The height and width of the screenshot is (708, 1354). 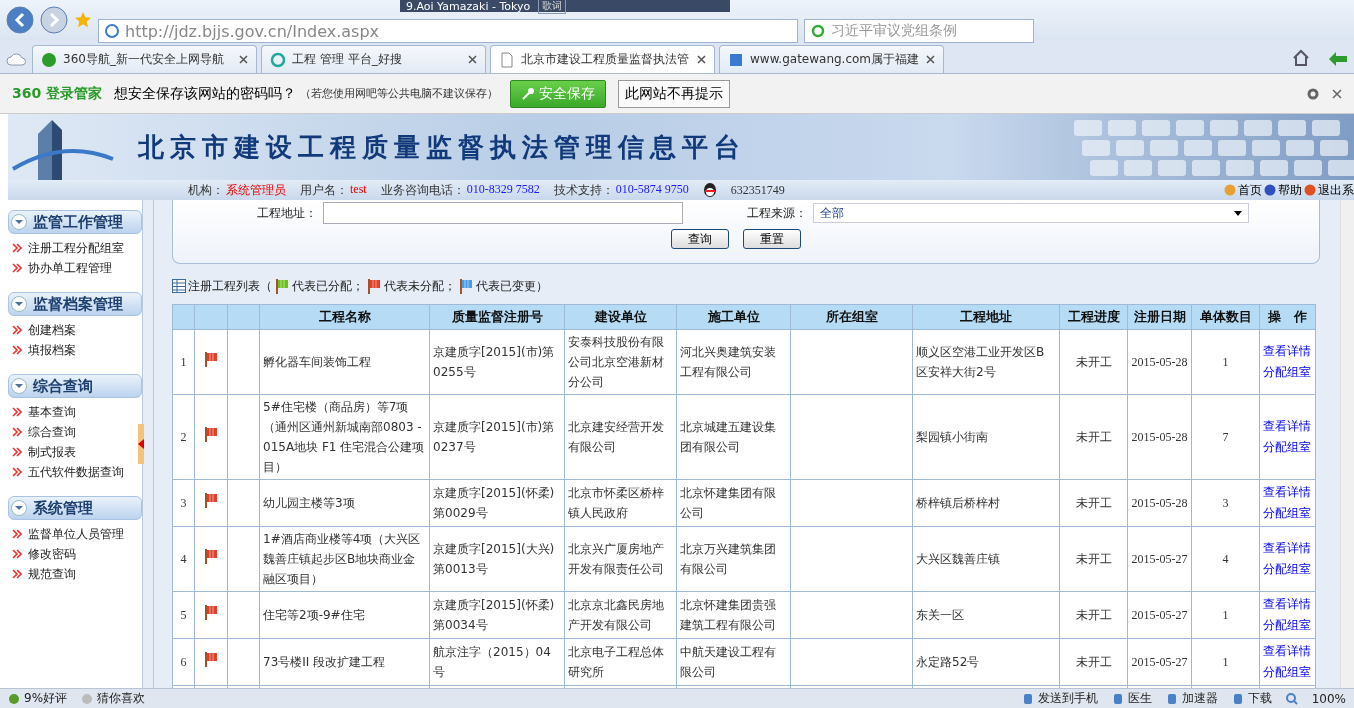 What do you see at coordinates (75, 248) in the screenshot?
I see `sidebar-item: 注册工程分配组室` at bounding box center [75, 248].